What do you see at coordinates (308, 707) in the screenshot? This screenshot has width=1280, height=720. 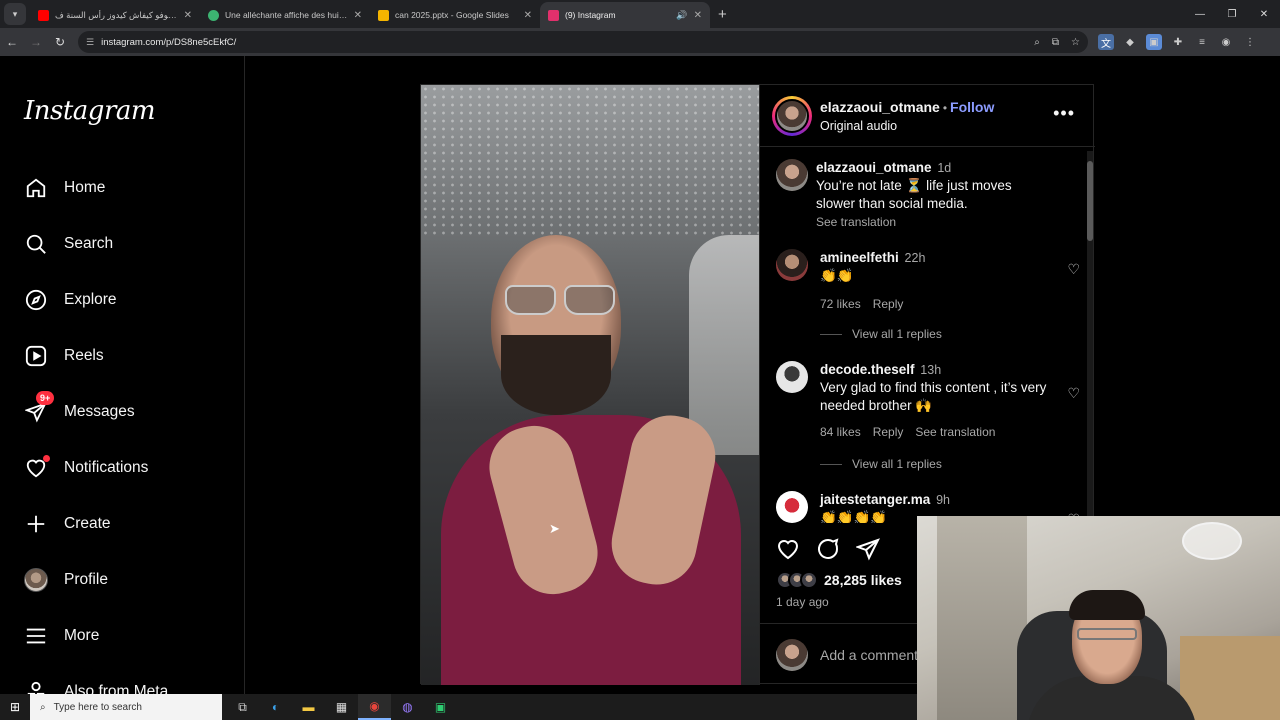 I see `file-explorer-icon: ▬` at bounding box center [308, 707].